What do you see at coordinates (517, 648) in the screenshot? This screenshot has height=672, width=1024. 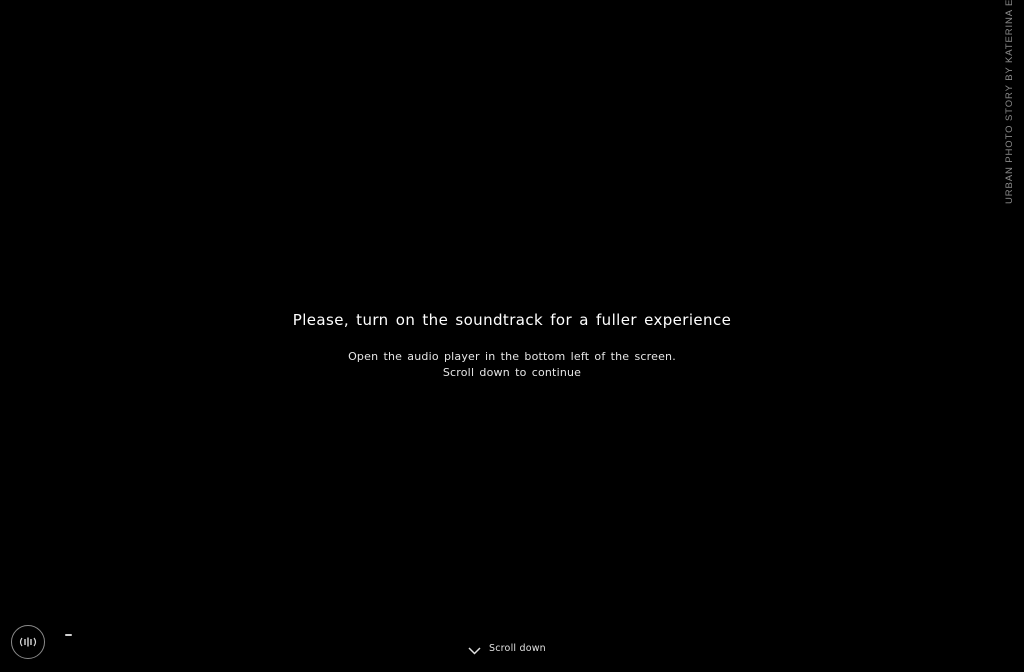 I see `scroll-down-label: Scroll down` at bounding box center [517, 648].